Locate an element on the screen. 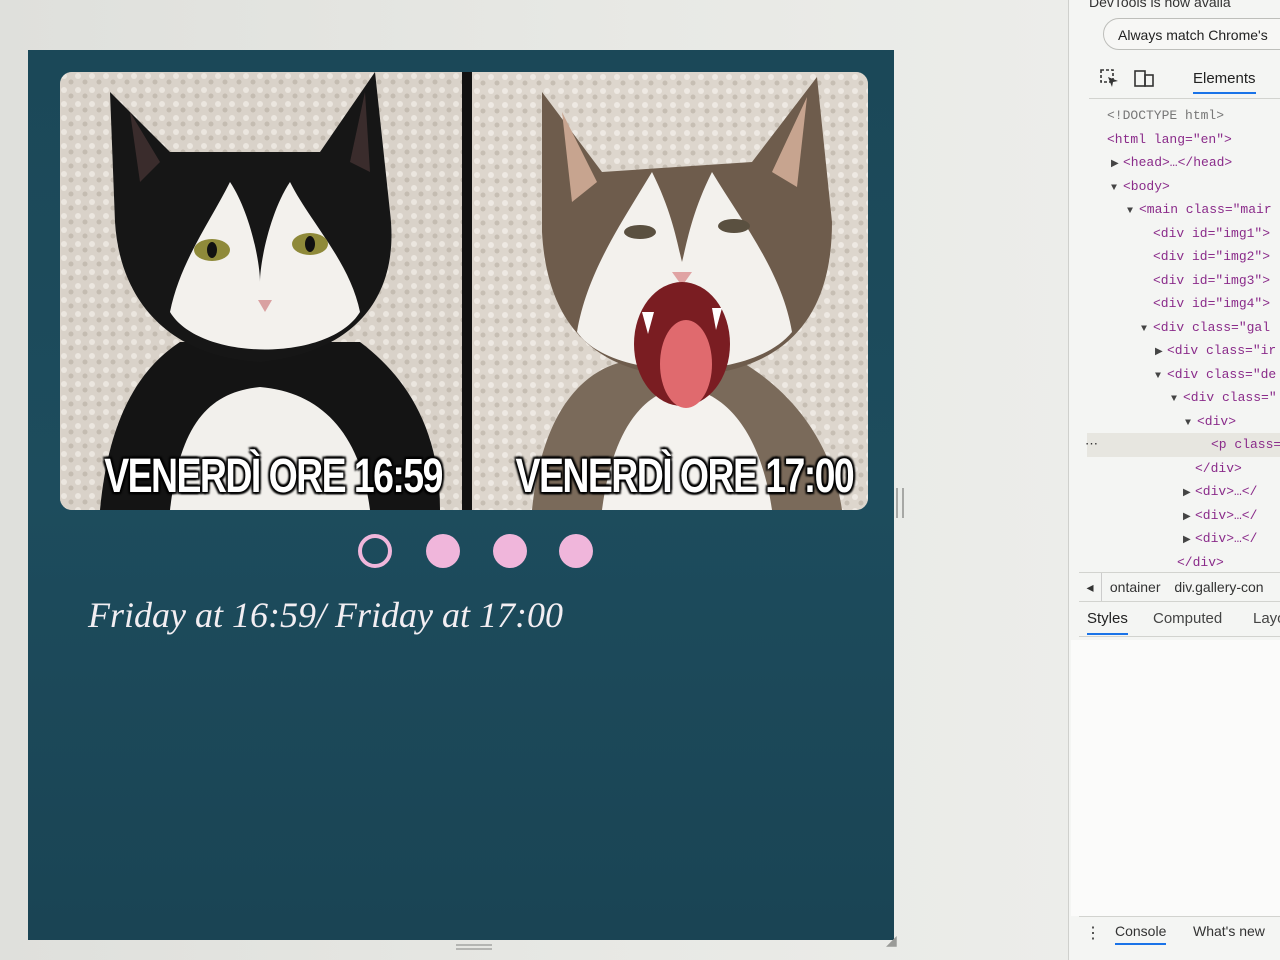 The width and height of the screenshot is (1280, 960). tab-computed: Computed is located at coordinates (1187, 618).